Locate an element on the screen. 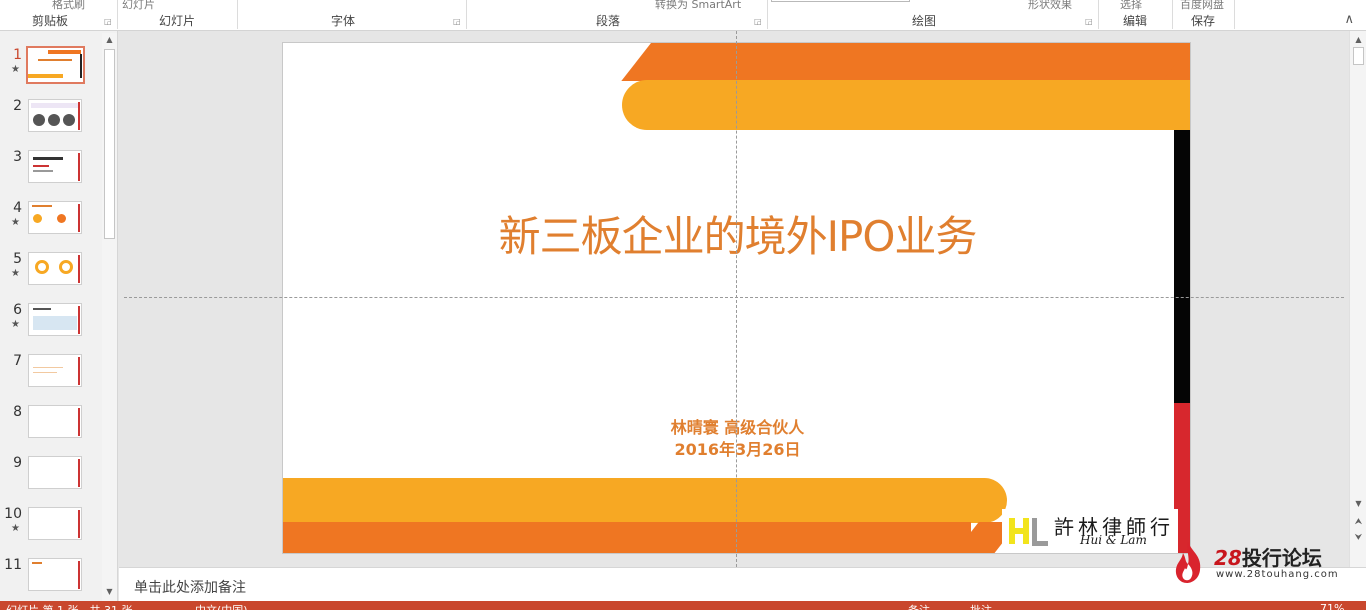 The image size is (1366, 610). forum-brand: 28投行论坛 is located at coordinates (1268, 556).